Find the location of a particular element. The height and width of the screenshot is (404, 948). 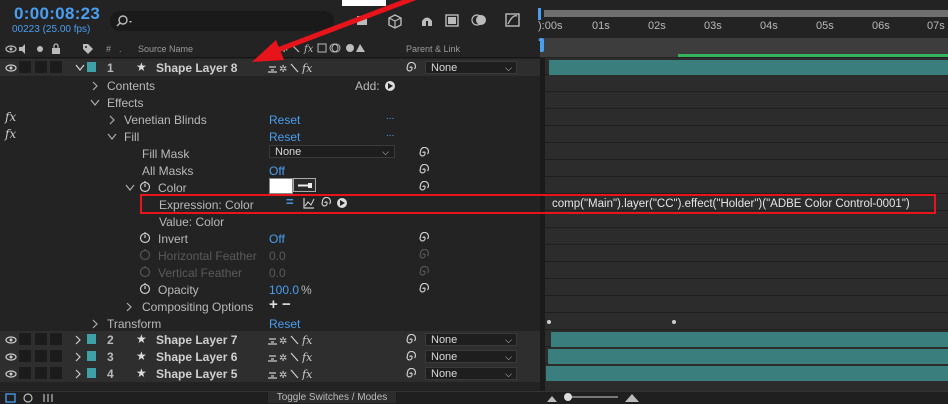

playhead-top is located at coordinates (539, 14).